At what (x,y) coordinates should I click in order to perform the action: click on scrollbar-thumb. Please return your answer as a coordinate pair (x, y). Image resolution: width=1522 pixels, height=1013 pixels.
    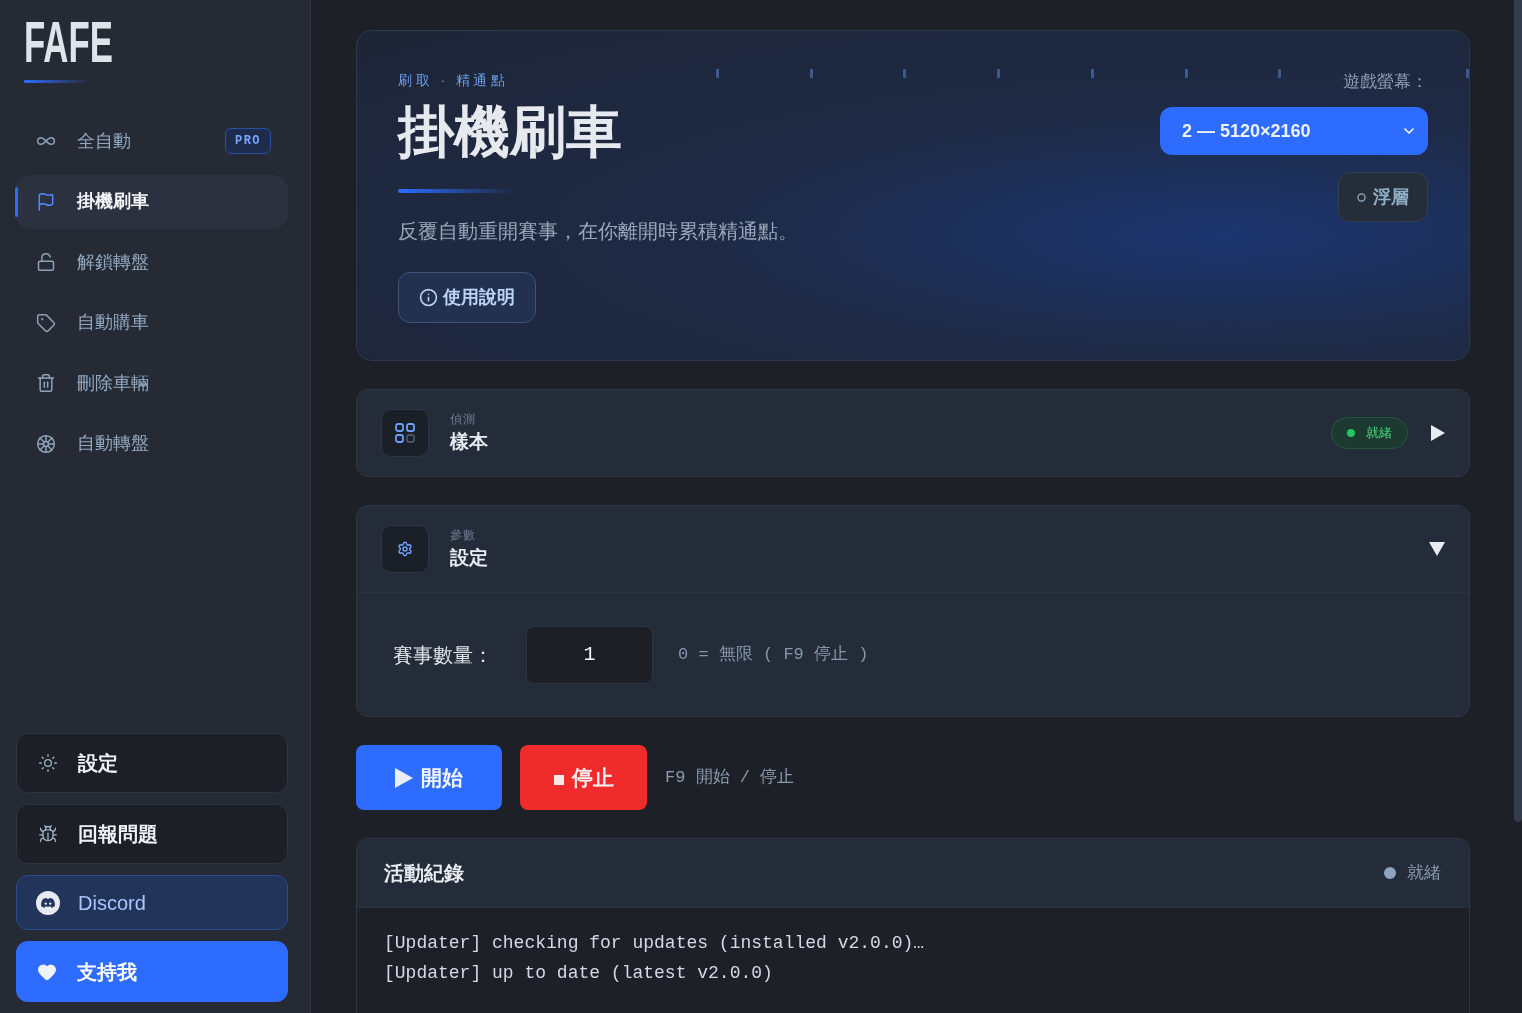
    Looking at the image, I should click on (1518, 411).